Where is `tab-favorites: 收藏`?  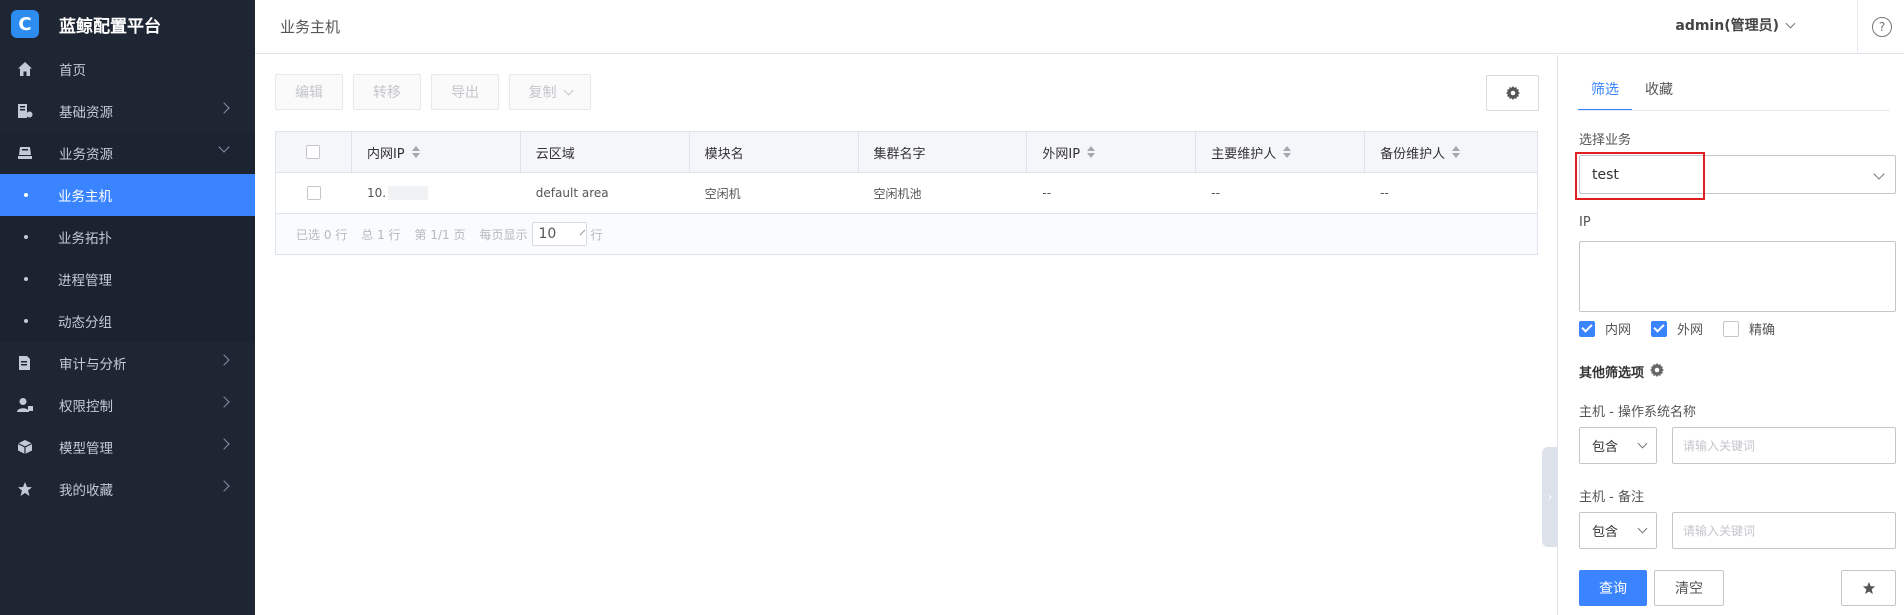 tab-favorites: 收藏 is located at coordinates (1659, 95).